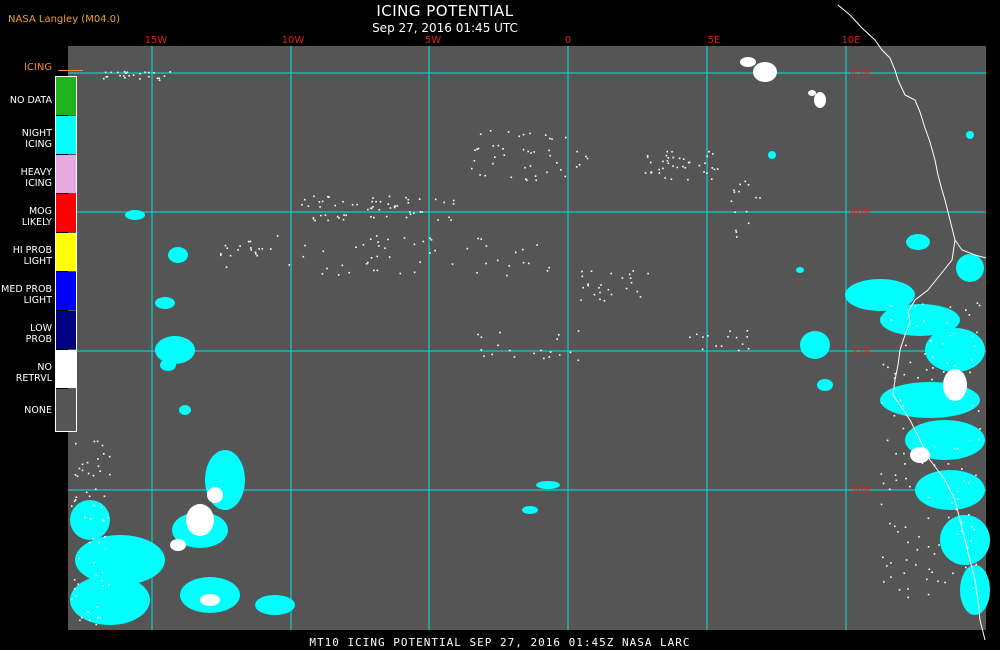  Describe the element at coordinates (36, 178) in the screenshot. I see `legend-label-heavy-icing: HEAVY ICING` at that location.